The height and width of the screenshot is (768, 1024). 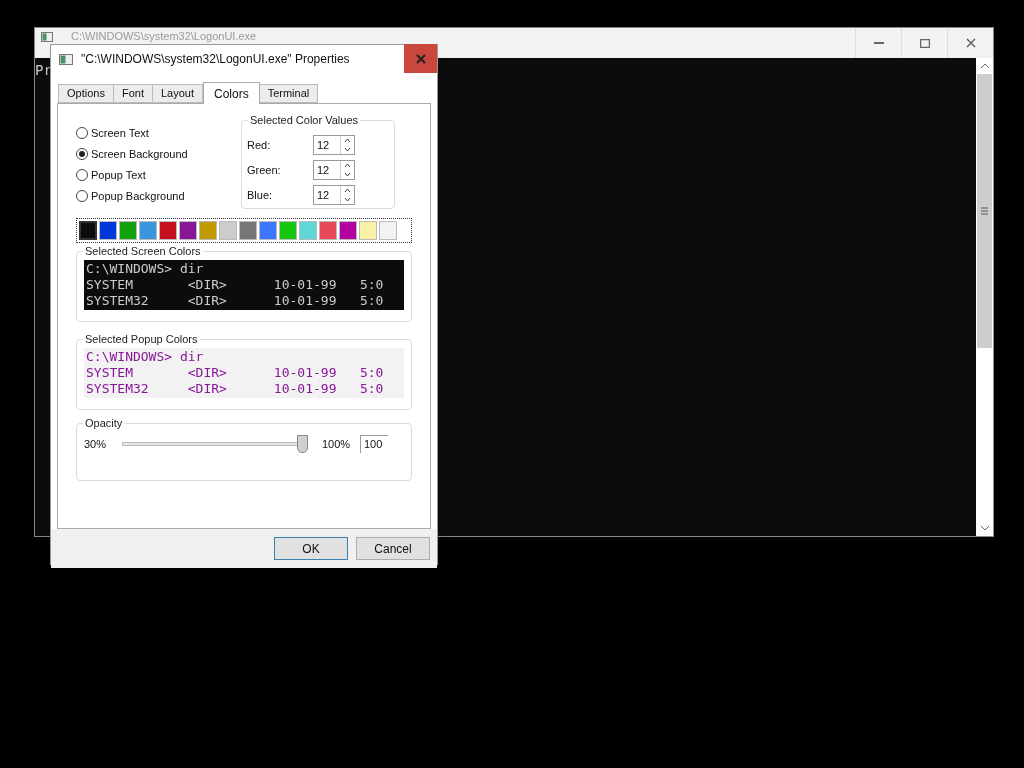 What do you see at coordinates (311, 548) in the screenshot?
I see `dialog-button: OK` at bounding box center [311, 548].